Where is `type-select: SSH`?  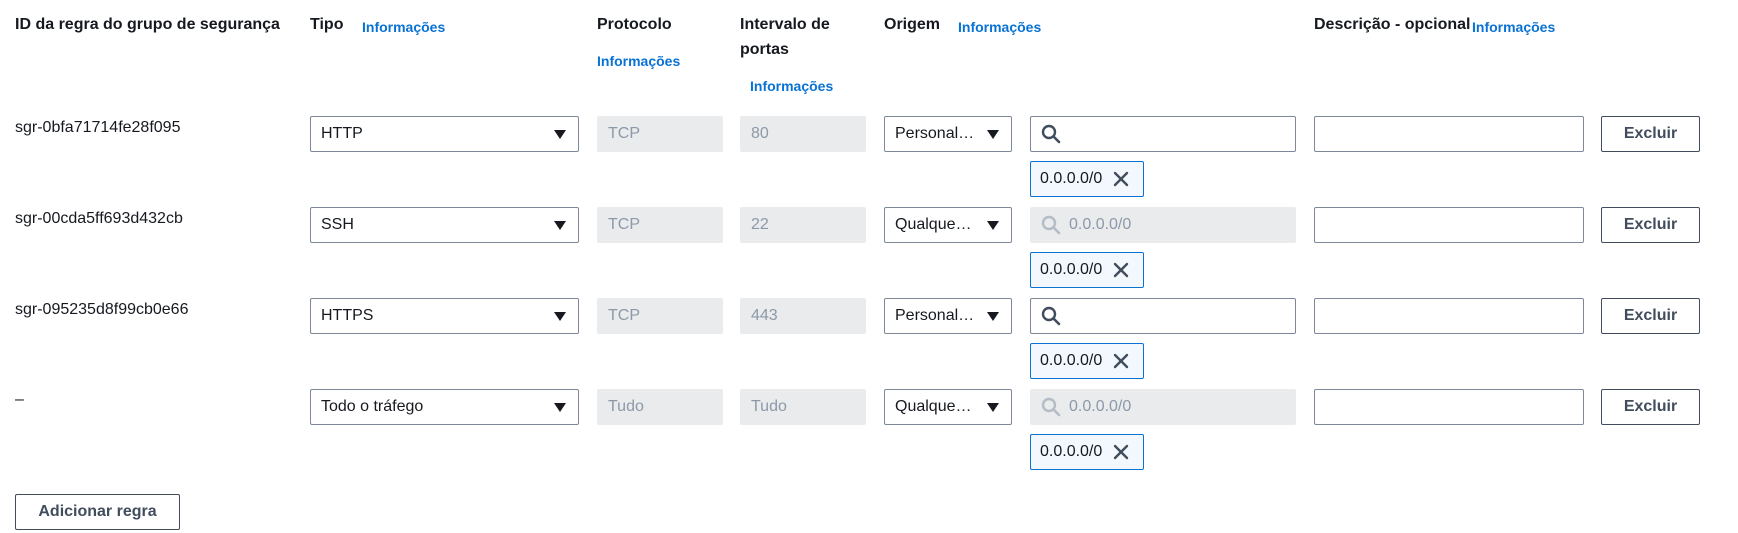
type-select: SSH is located at coordinates (444, 225).